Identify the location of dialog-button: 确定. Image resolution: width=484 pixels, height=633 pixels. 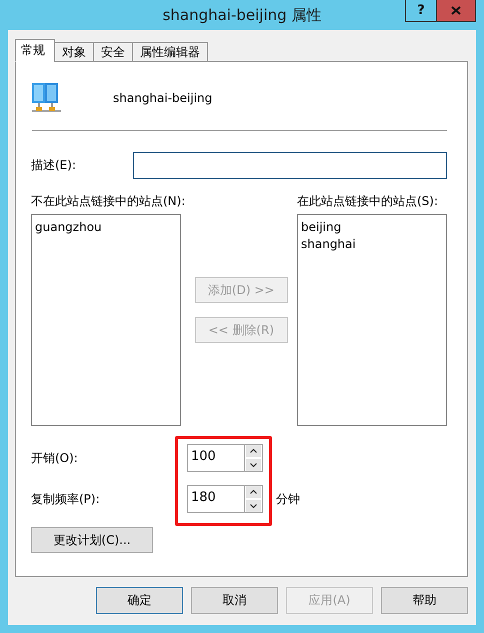
(139, 600).